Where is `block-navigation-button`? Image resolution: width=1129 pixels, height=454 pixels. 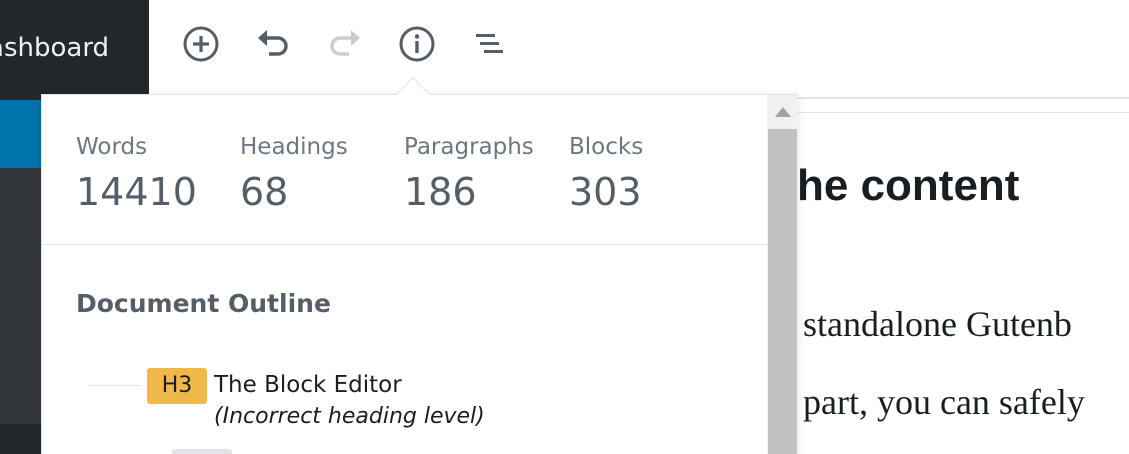 block-navigation-button is located at coordinates (489, 44).